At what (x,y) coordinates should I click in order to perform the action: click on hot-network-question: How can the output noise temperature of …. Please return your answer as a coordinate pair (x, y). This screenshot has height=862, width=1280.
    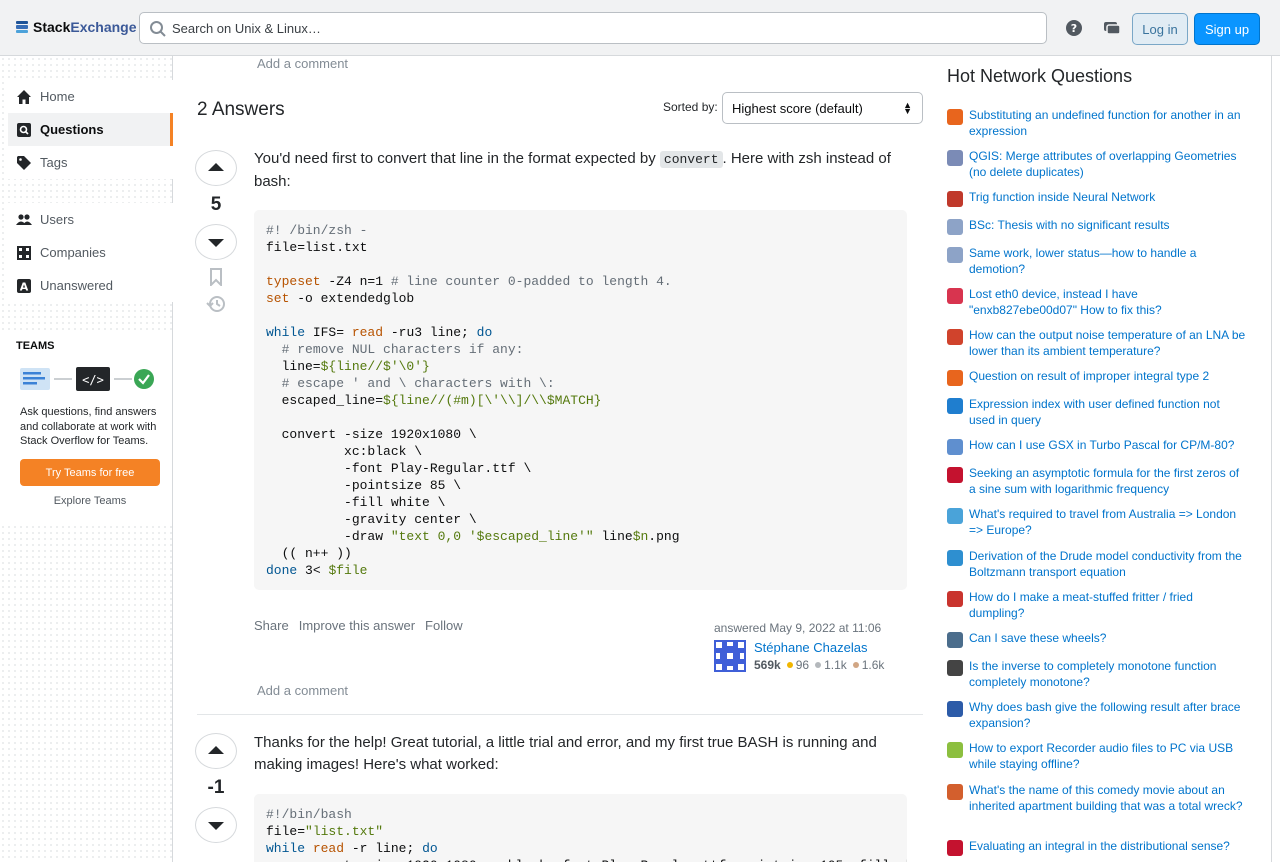
    Looking at the image, I should click on (1097, 343).